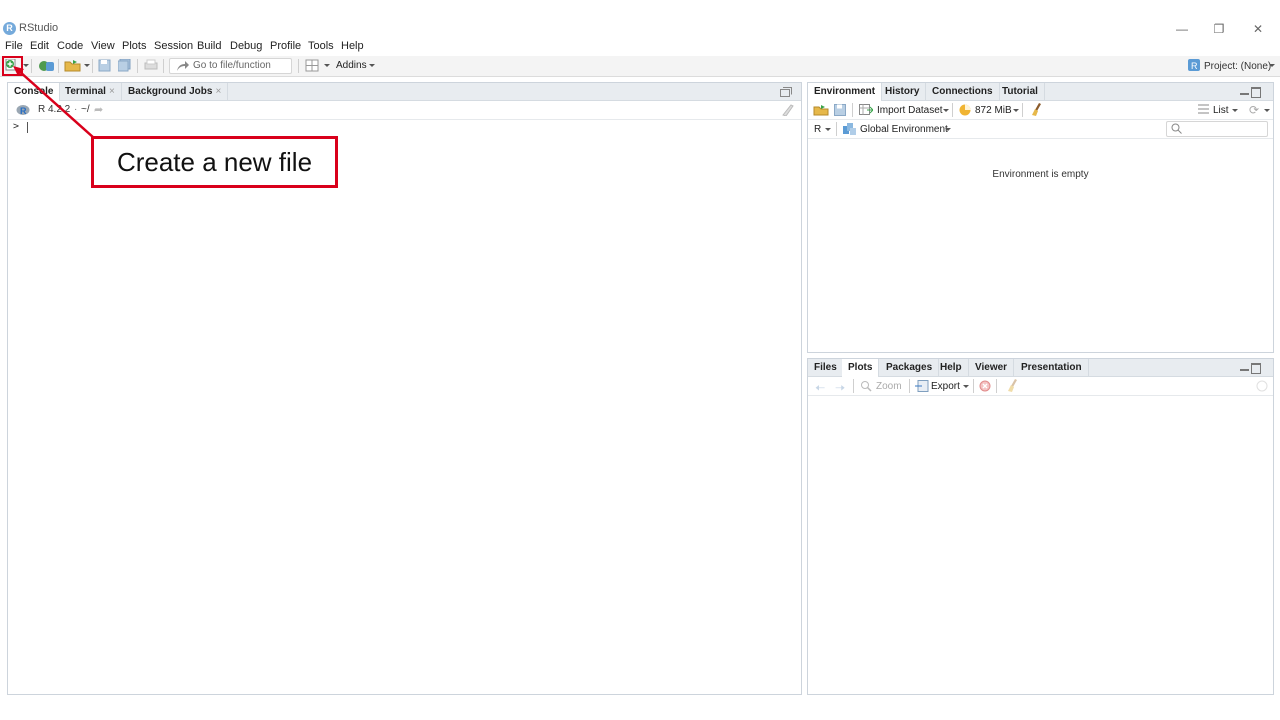 The width and height of the screenshot is (1280, 720). I want to click on annotation-text: Create a new file, so click(214, 162).